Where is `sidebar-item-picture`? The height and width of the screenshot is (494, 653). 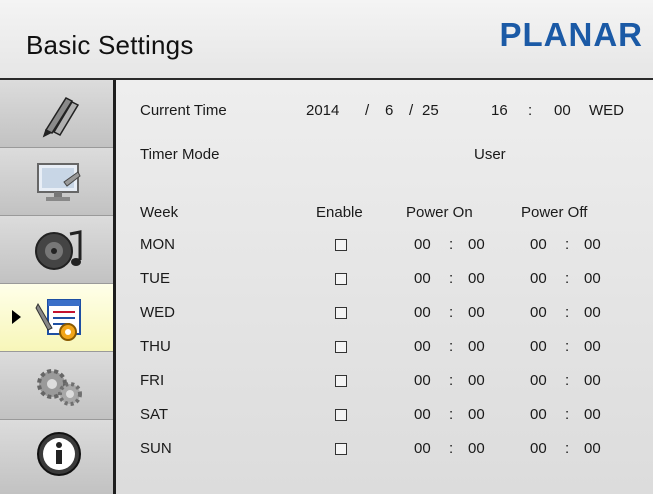 sidebar-item-picture is located at coordinates (56, 114).